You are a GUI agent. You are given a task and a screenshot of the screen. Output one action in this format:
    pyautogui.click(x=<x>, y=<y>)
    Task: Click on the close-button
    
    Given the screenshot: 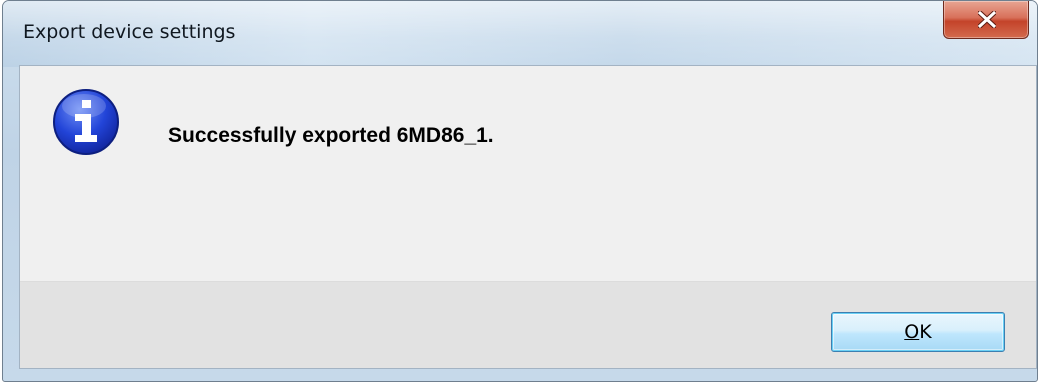 What is the action you would take?
    pyautogui.click(x=986, y=20)
    